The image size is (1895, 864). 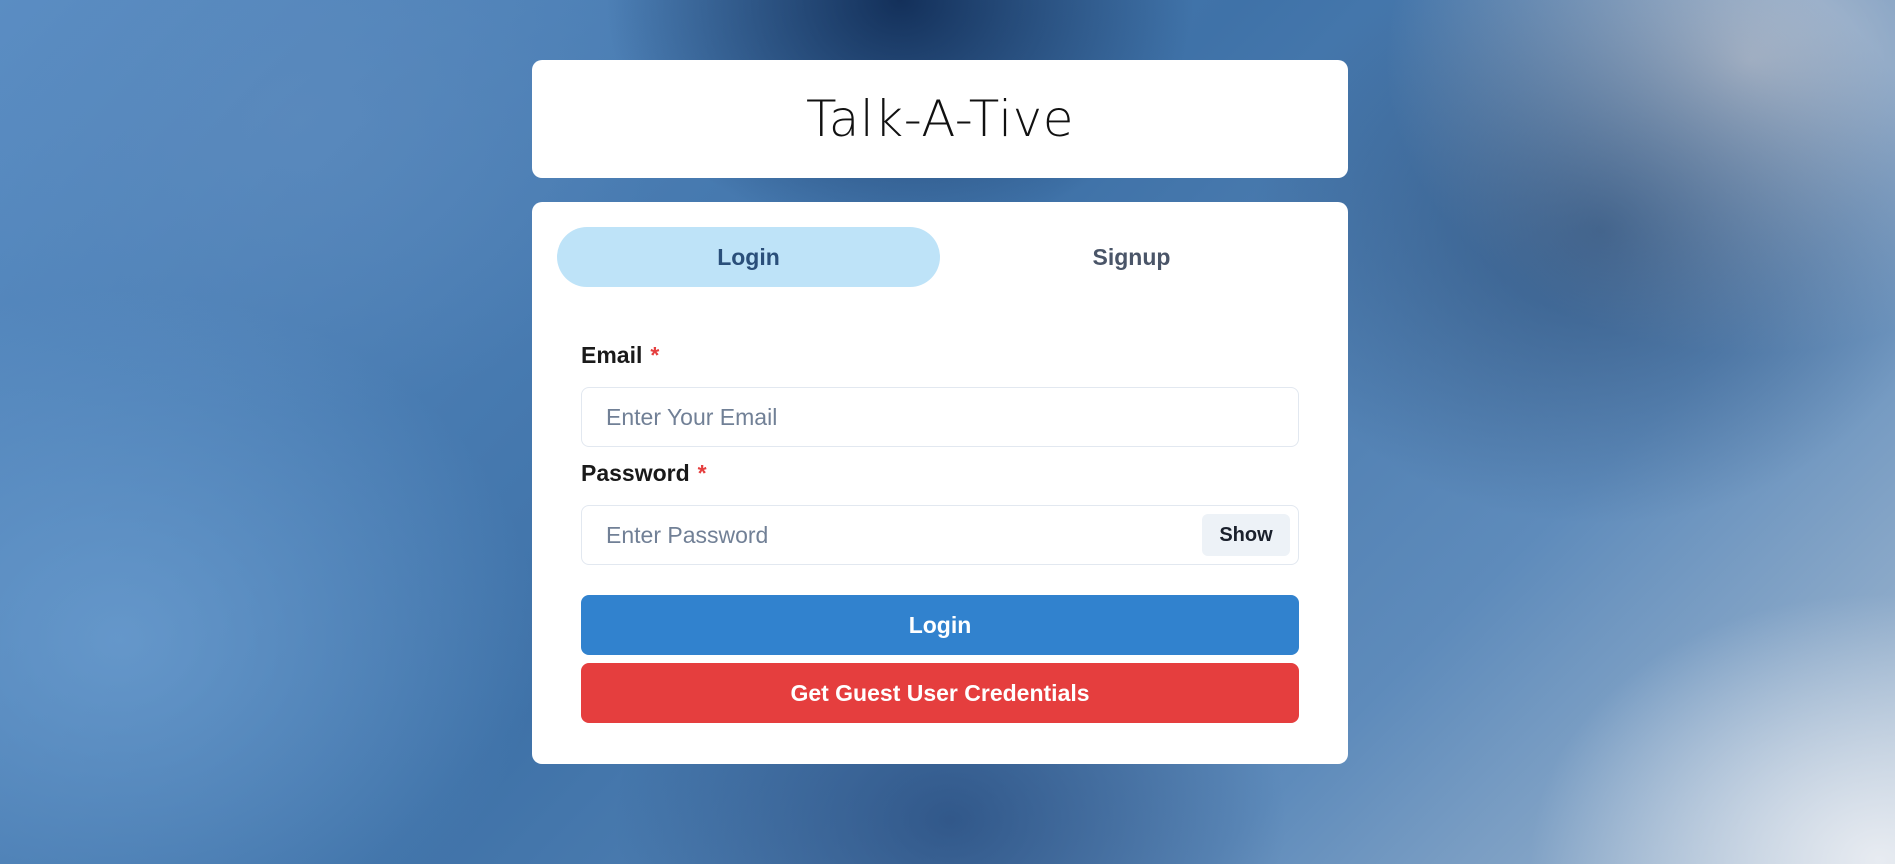 I want to click on password-label: Password *, so click(x=940, y=473).